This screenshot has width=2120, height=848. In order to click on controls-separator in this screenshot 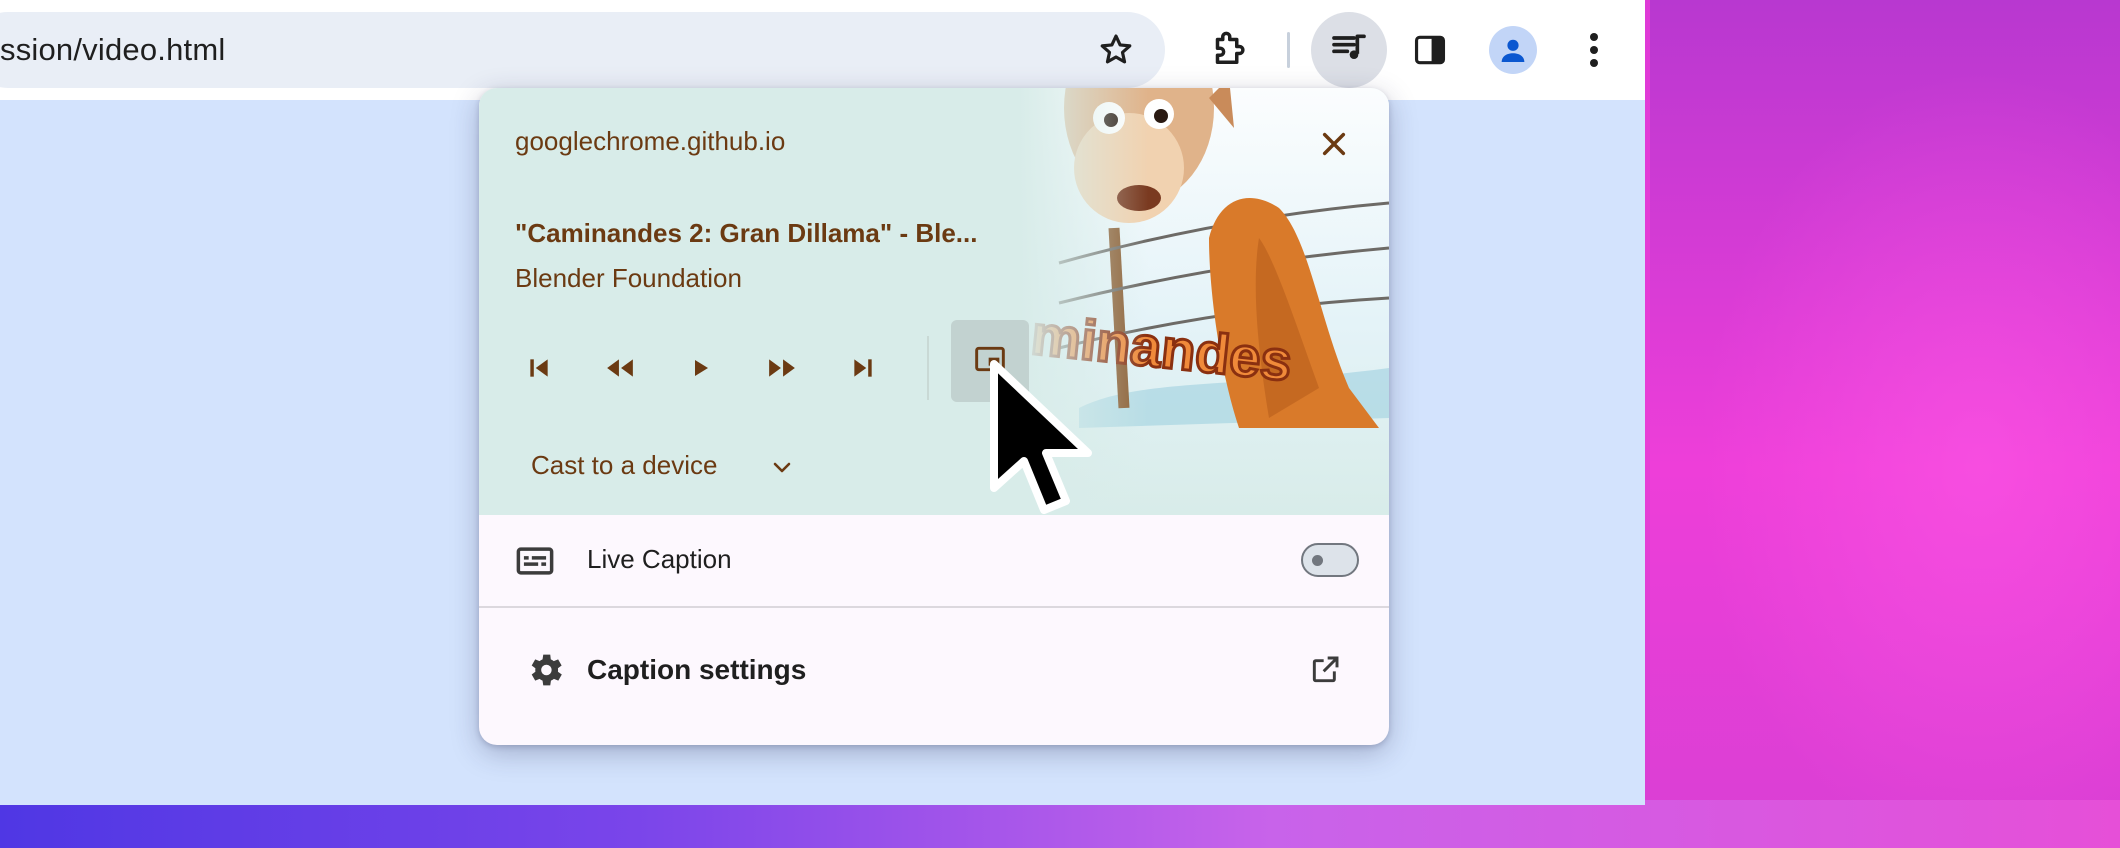, I will do `click(928, 368)`.